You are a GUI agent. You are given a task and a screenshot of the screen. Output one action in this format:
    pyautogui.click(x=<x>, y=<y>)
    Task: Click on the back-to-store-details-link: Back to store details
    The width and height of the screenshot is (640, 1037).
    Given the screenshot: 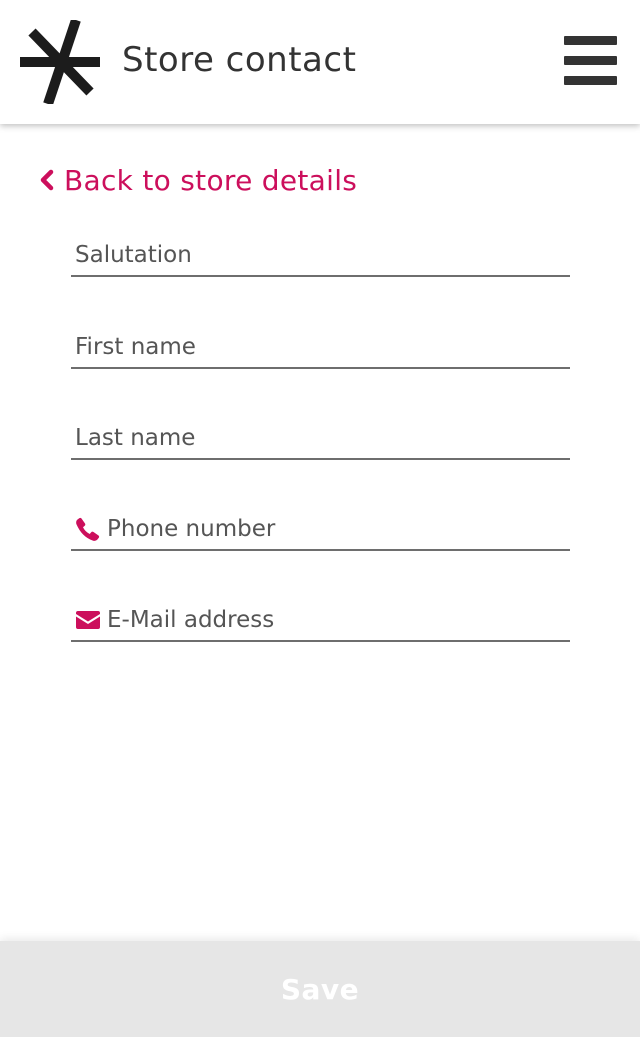 What is the action you would take?
    pyautogui.click(x=197, y=180)
    